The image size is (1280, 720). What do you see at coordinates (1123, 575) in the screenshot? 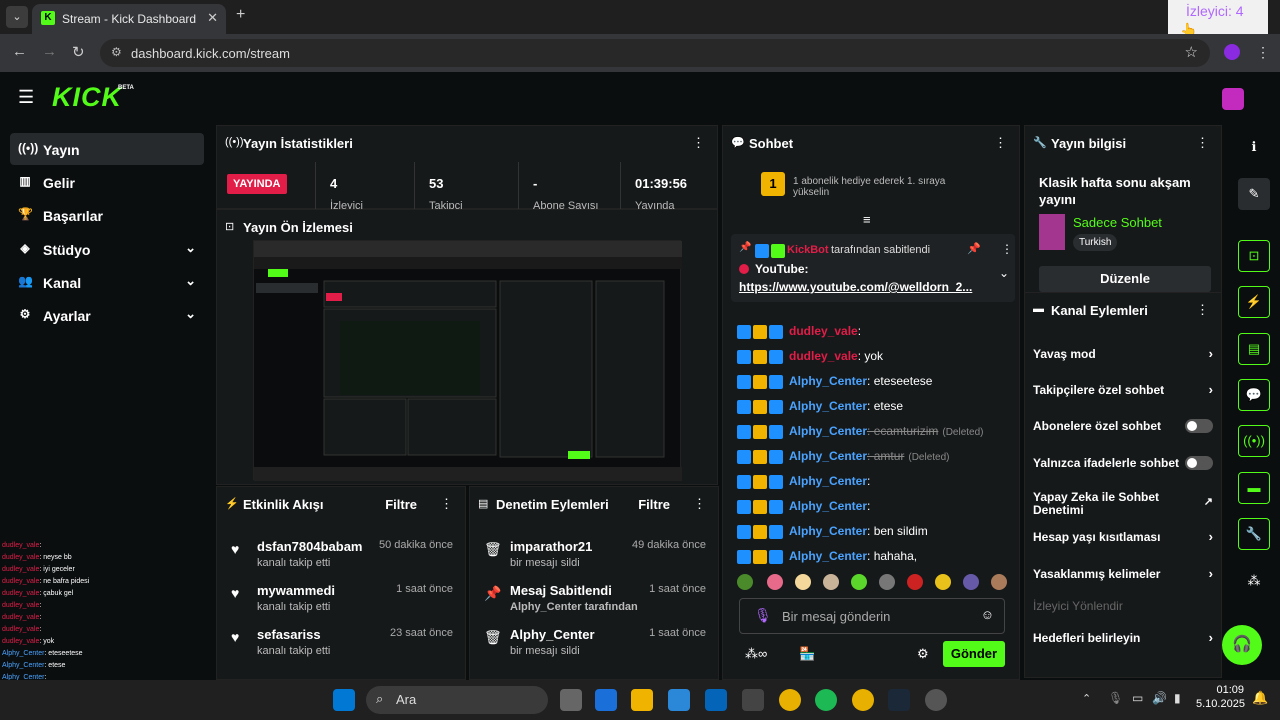
I see `banned-words-option: Yasaklanmış kelimeler ›` at bounding box center [1123, 575].